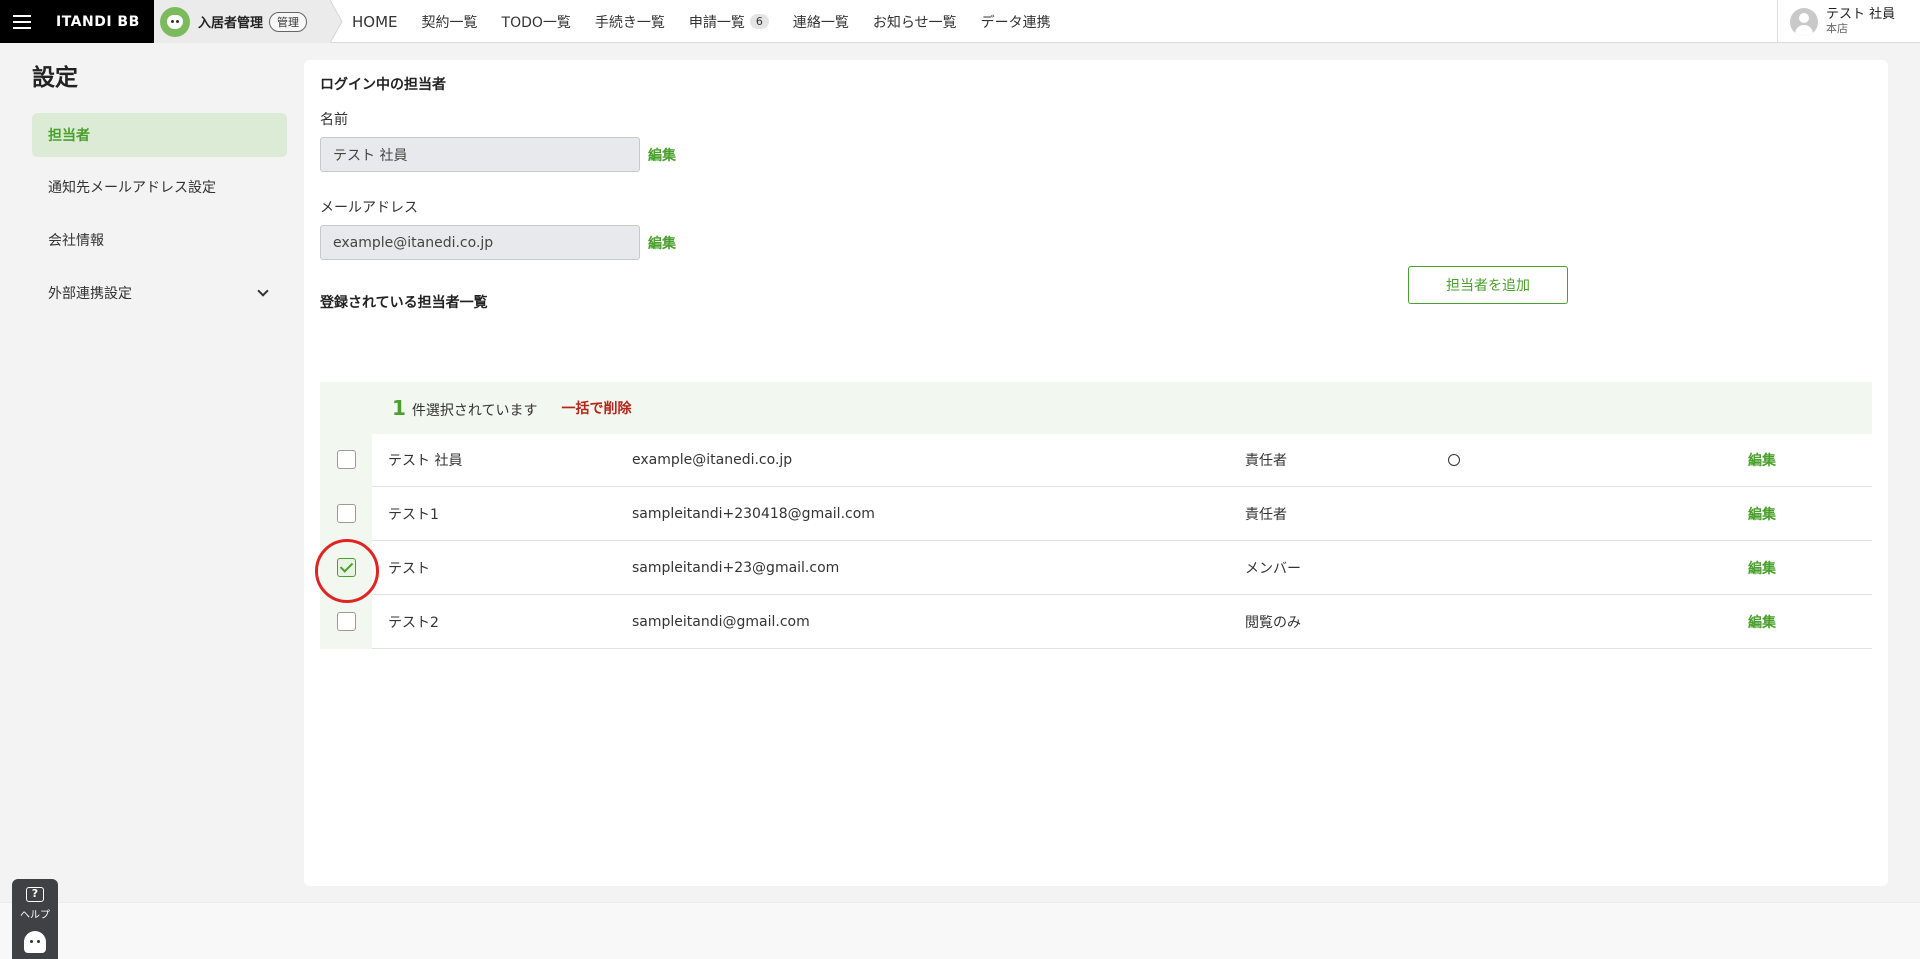  What do you see at coordinates (399, 408) in the screenshot?
I see `selected-count: 1` at bounding box center [399, 408].